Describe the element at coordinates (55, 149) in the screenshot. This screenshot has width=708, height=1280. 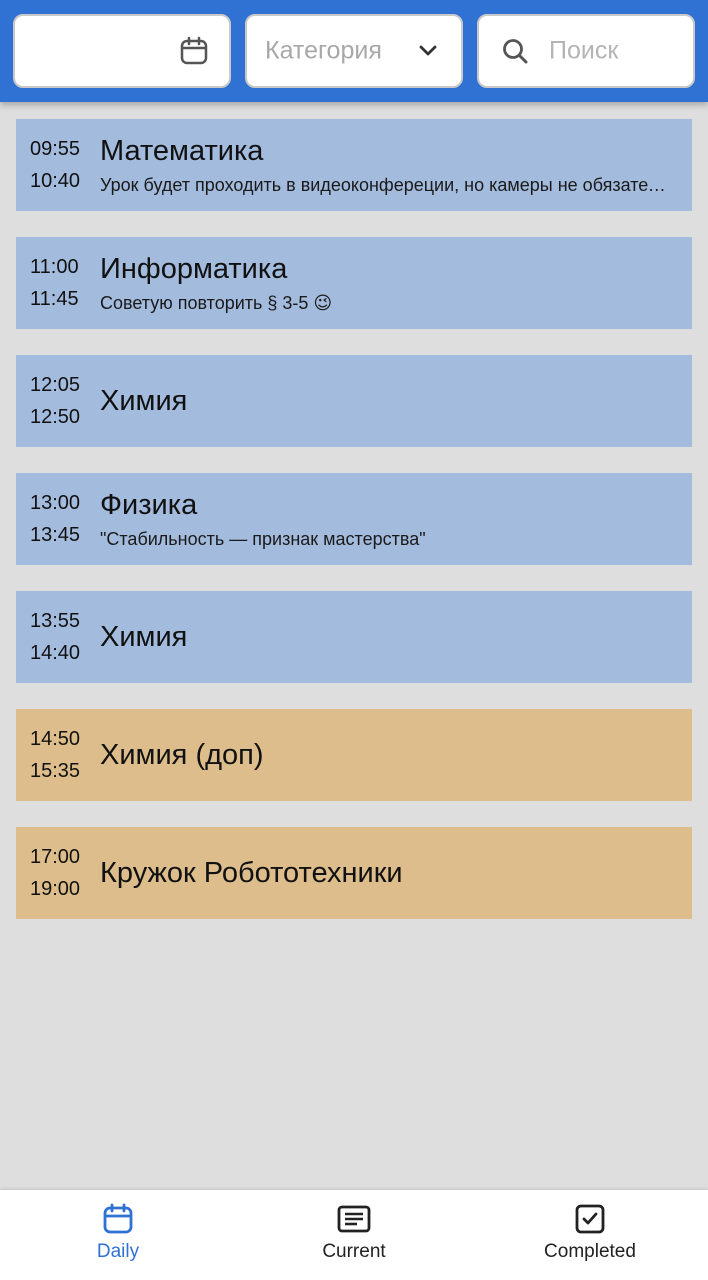
I see `lesson-start-time: 09:55` at that location.